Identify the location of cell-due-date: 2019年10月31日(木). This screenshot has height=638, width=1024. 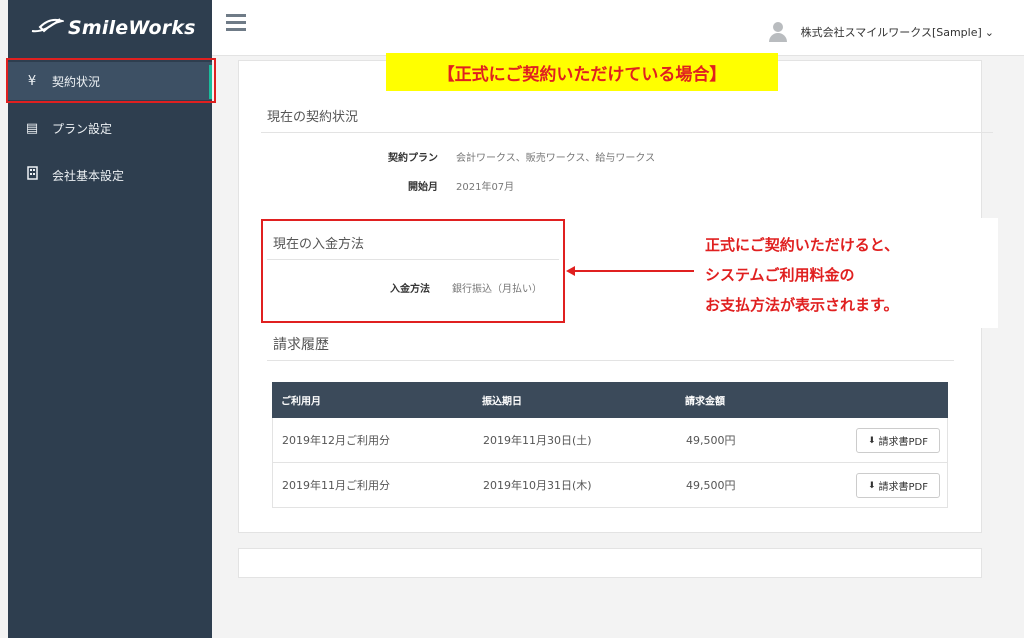
(537, 485).